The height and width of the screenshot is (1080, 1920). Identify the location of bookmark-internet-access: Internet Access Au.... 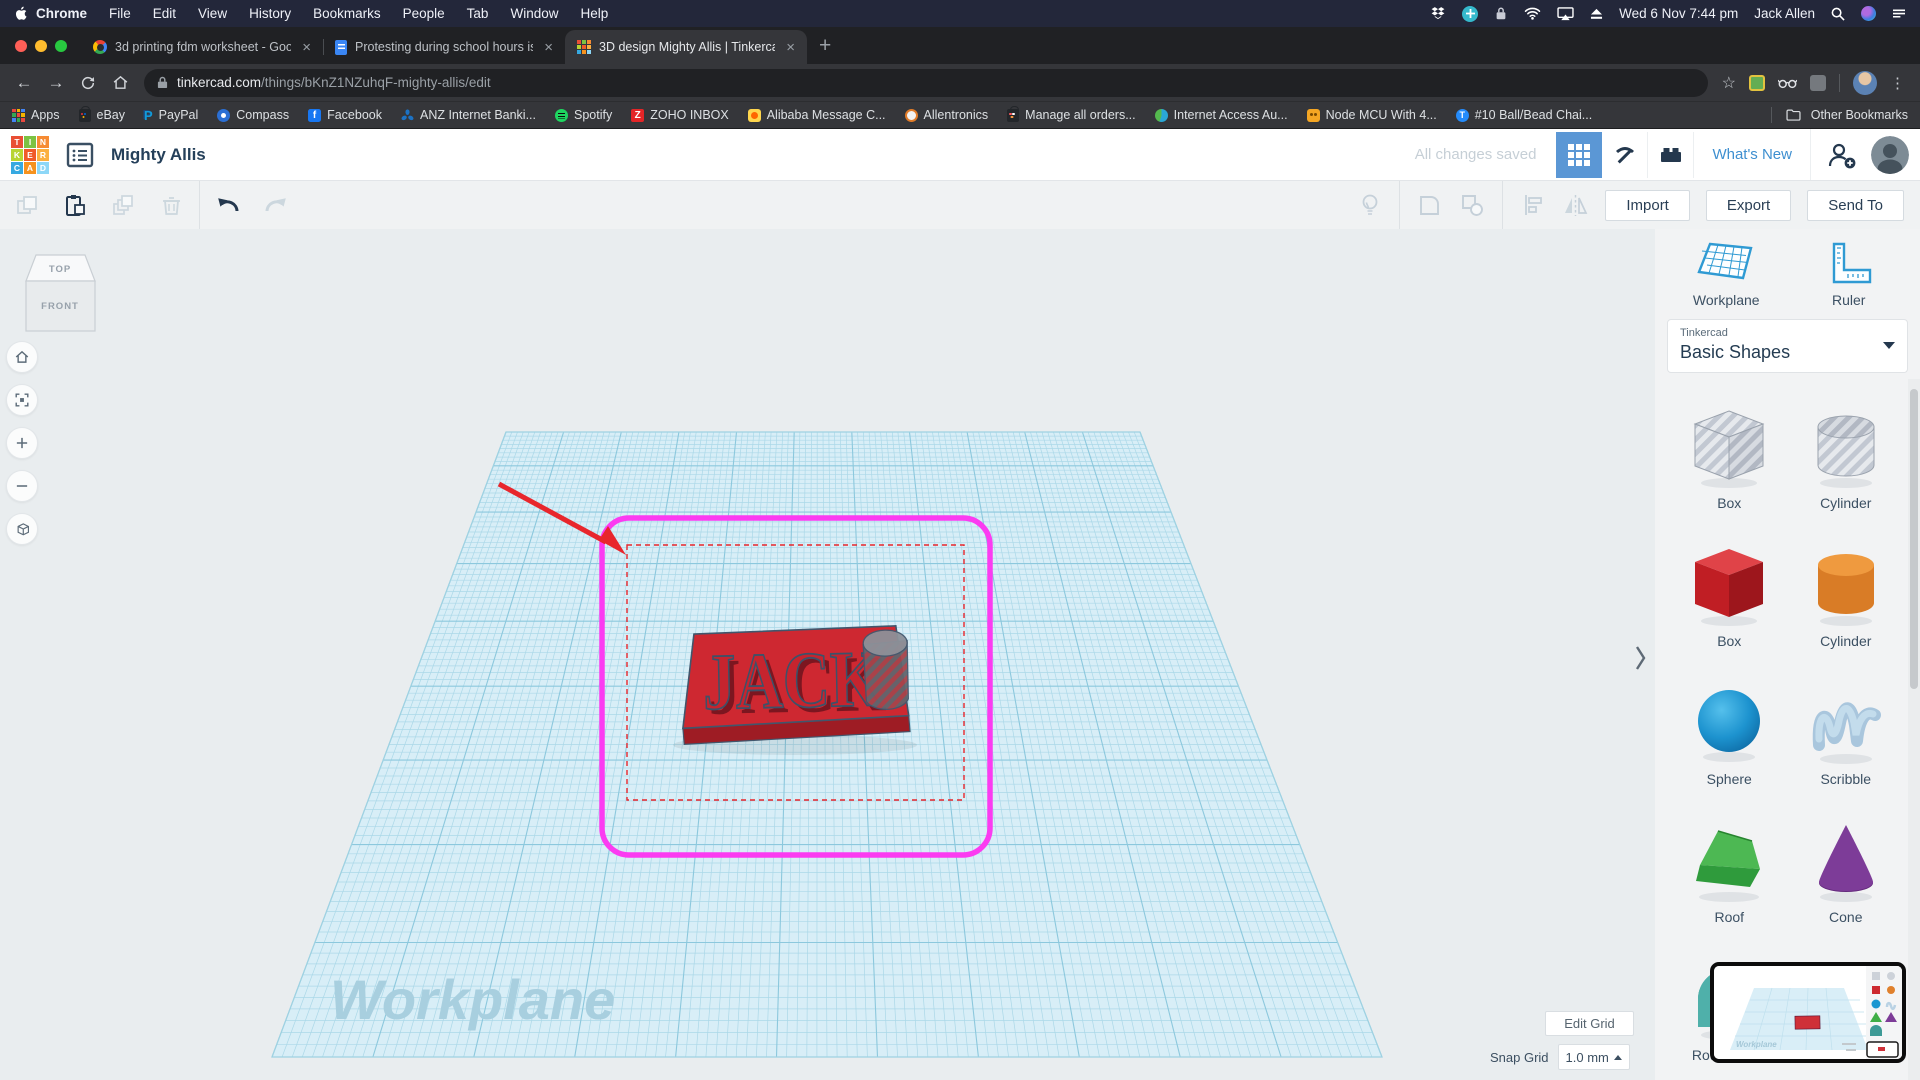
(1221, 115).